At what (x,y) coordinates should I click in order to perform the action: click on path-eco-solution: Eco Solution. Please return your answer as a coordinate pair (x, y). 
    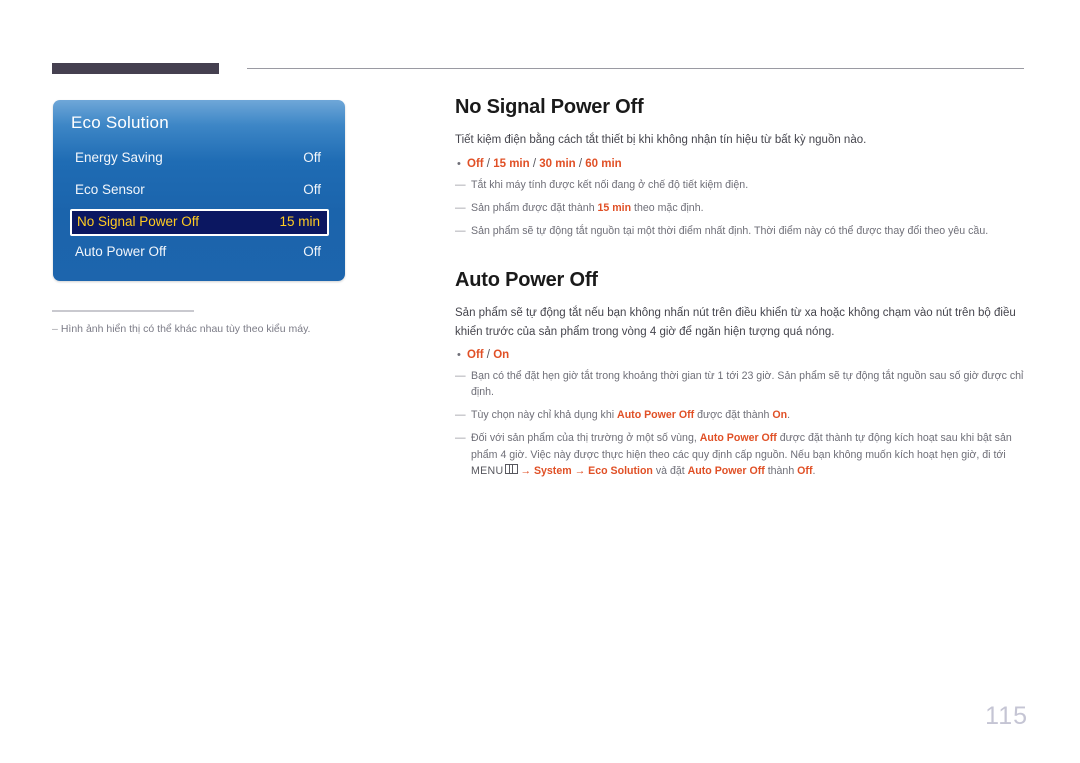
    Looking at the image, I should click on (620, 470).